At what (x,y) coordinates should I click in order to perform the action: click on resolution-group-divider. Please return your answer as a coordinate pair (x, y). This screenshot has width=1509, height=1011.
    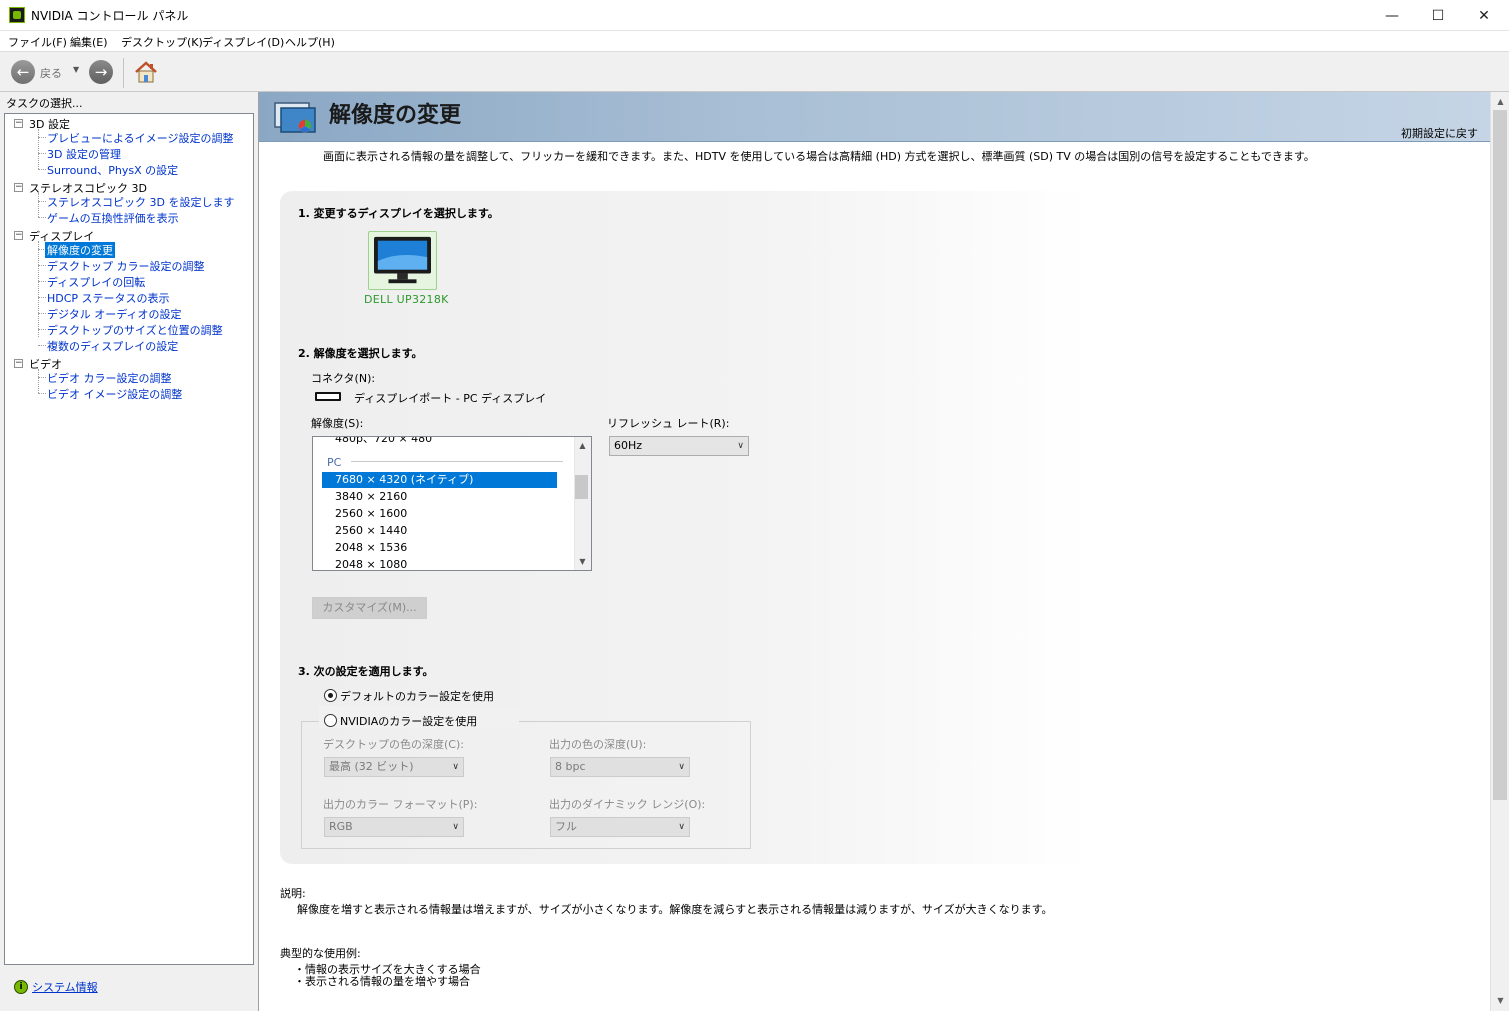
    Looking at the image, I should click on (457, 461).